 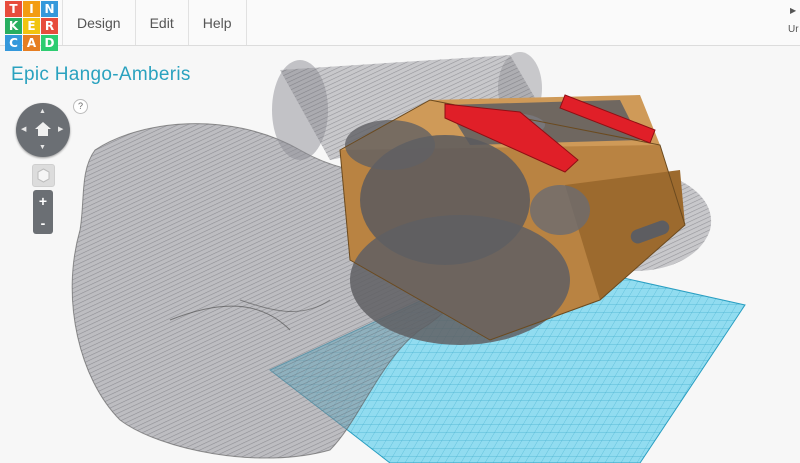 I want to click on zoom-out-button: -, so click(x=43, y=223).